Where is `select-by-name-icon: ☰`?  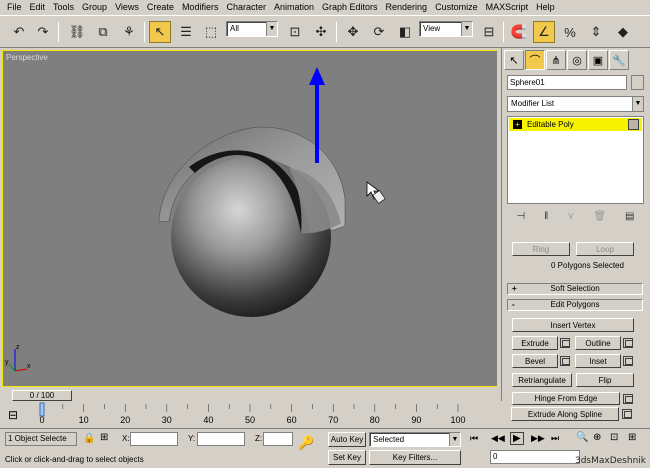
select-by-name-icon: ☰ is located at coordinates (186, 32).